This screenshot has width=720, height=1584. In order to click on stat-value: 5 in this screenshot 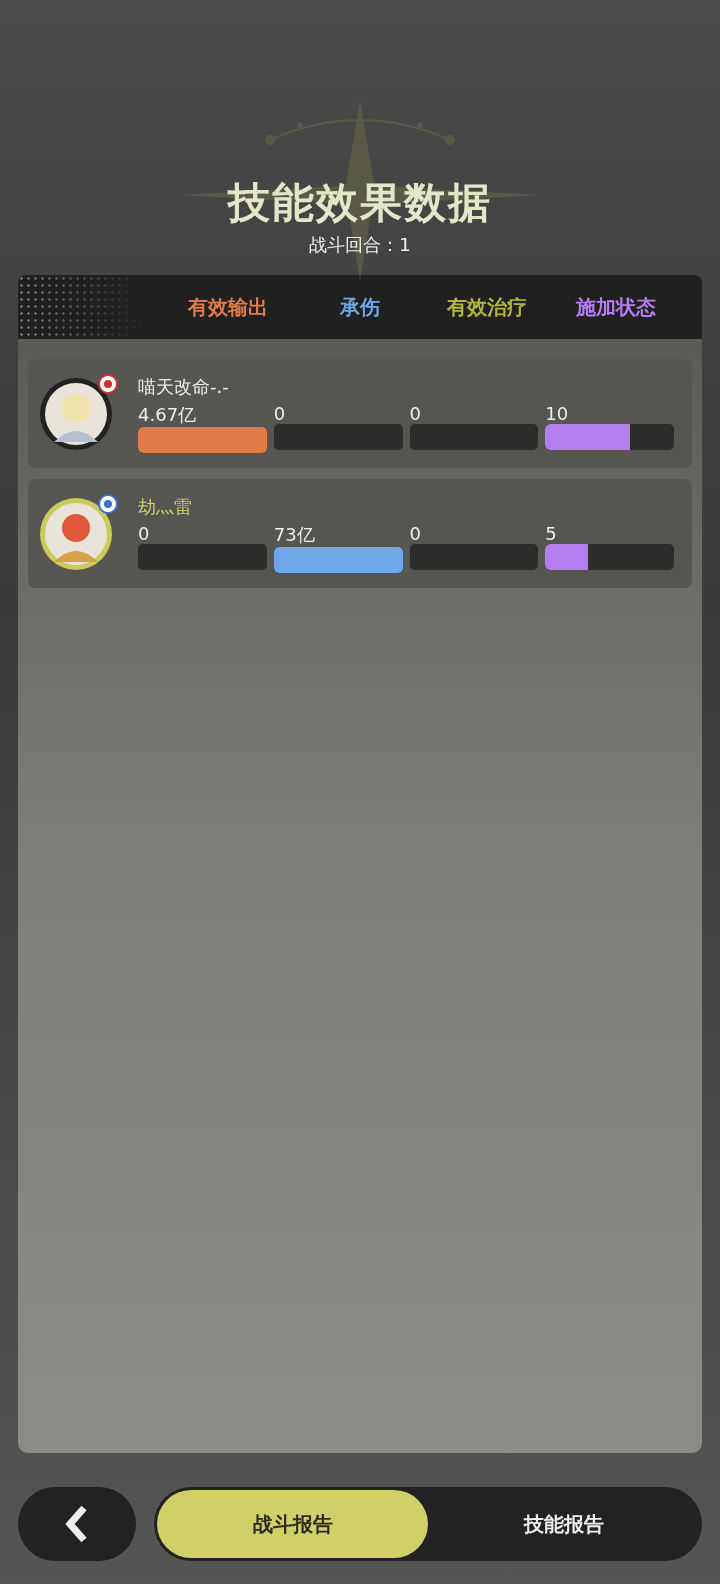, I will do `click(551, 533)`.